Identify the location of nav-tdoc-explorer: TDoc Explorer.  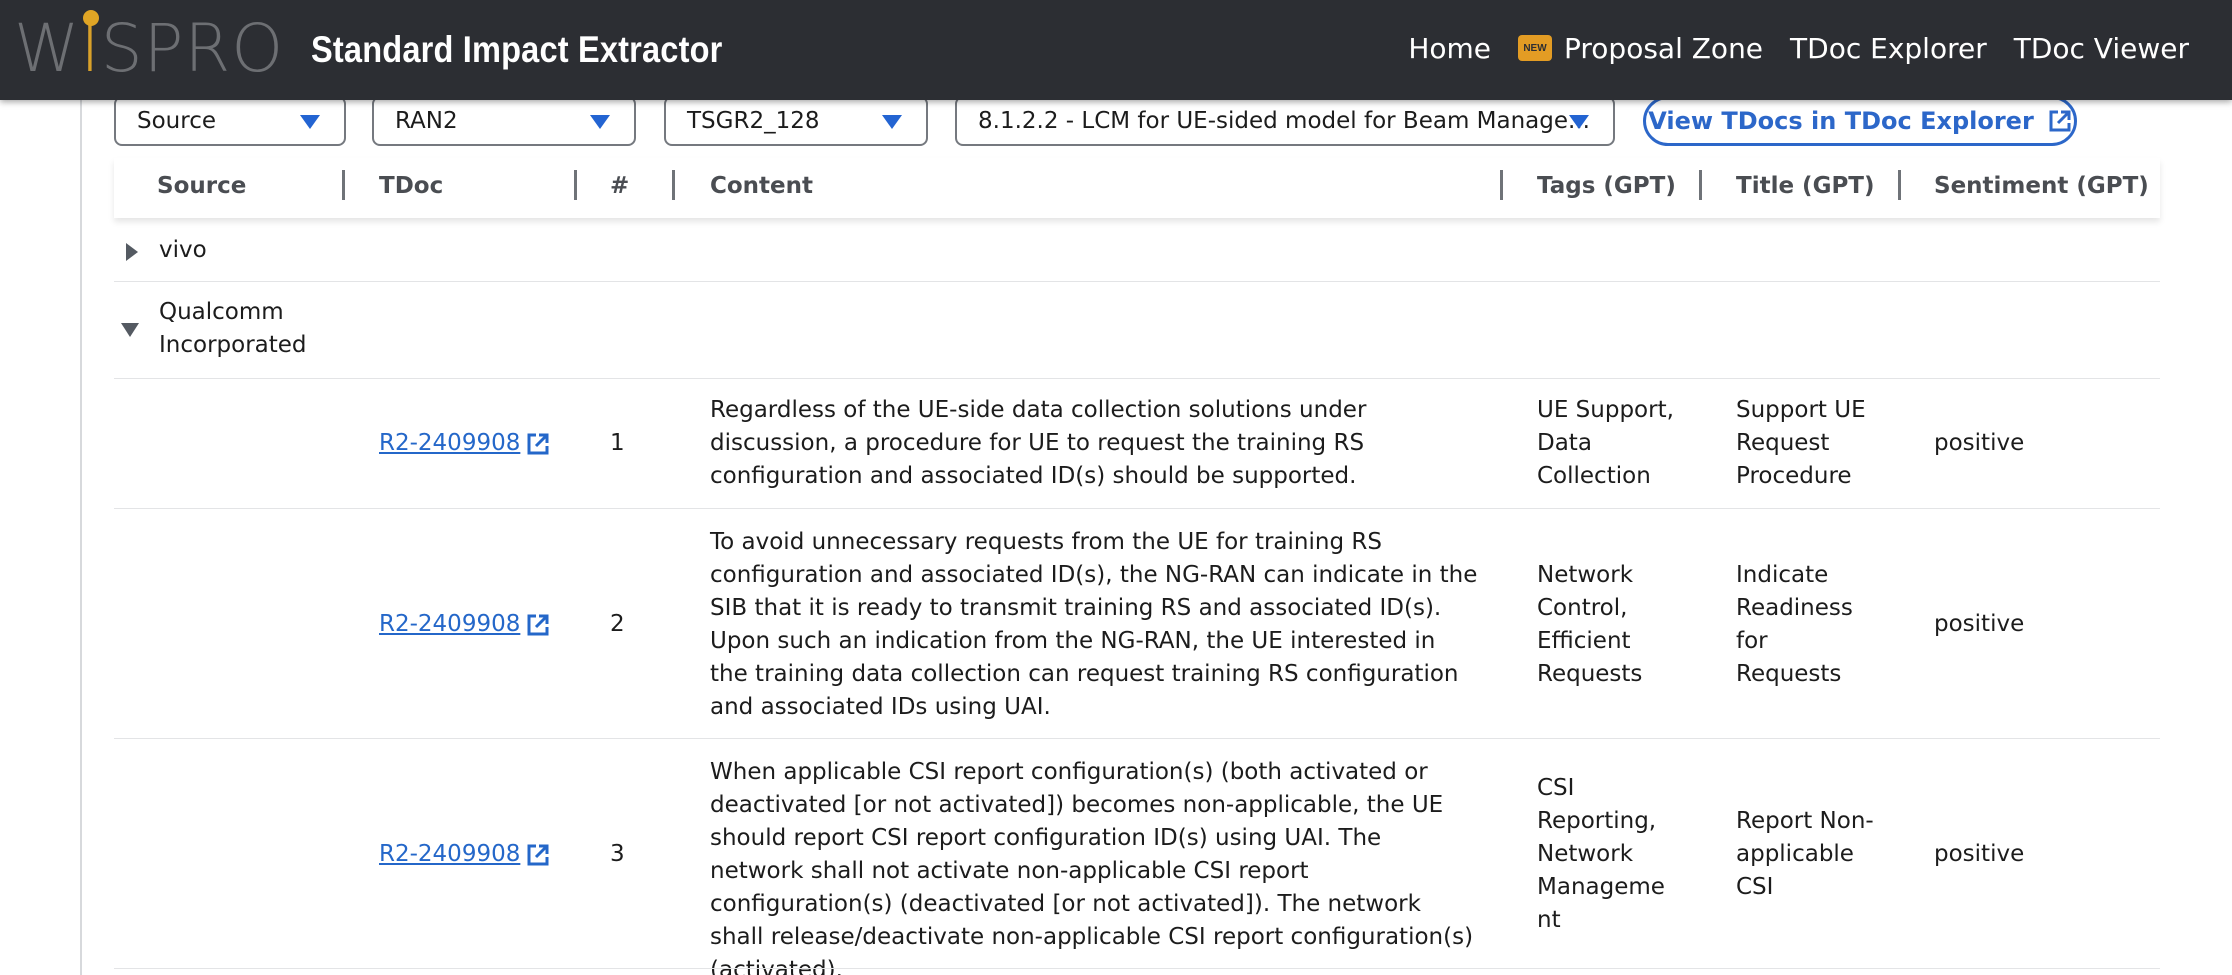
(1888, 48).